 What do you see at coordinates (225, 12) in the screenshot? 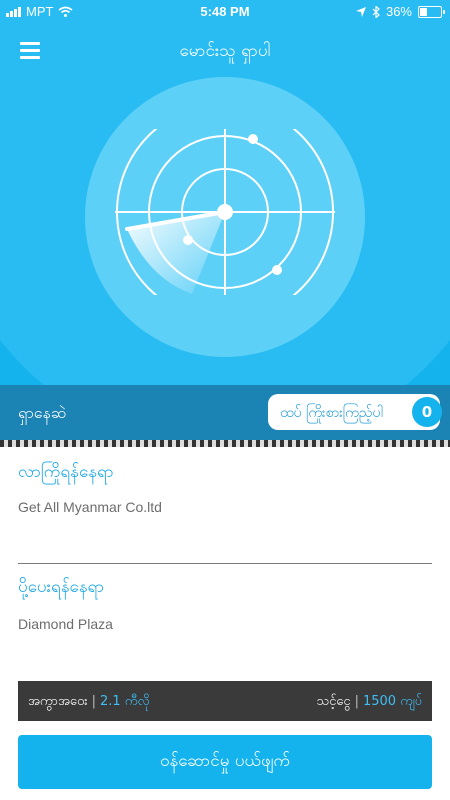
I see `status-bar: MPT 5:48 PM 36%` at bounding box center [225, 12].